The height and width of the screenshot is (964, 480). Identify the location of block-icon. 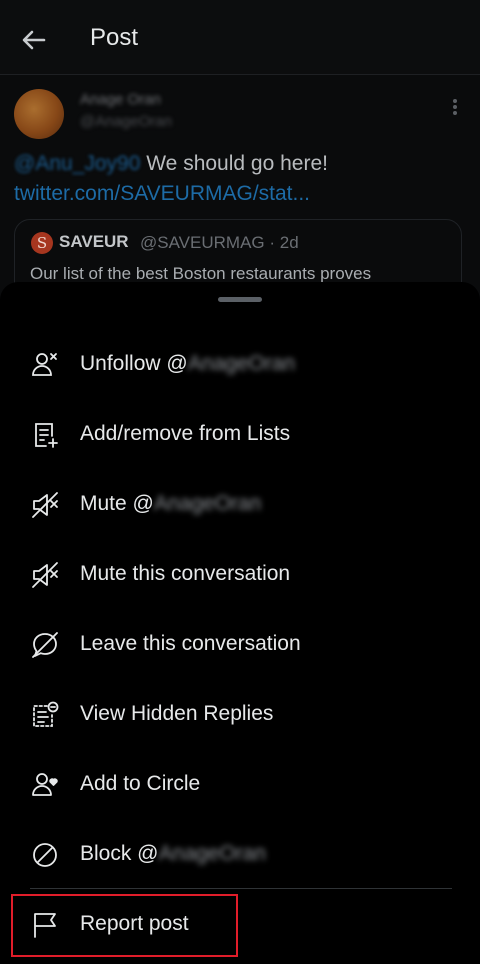
(45, 855).